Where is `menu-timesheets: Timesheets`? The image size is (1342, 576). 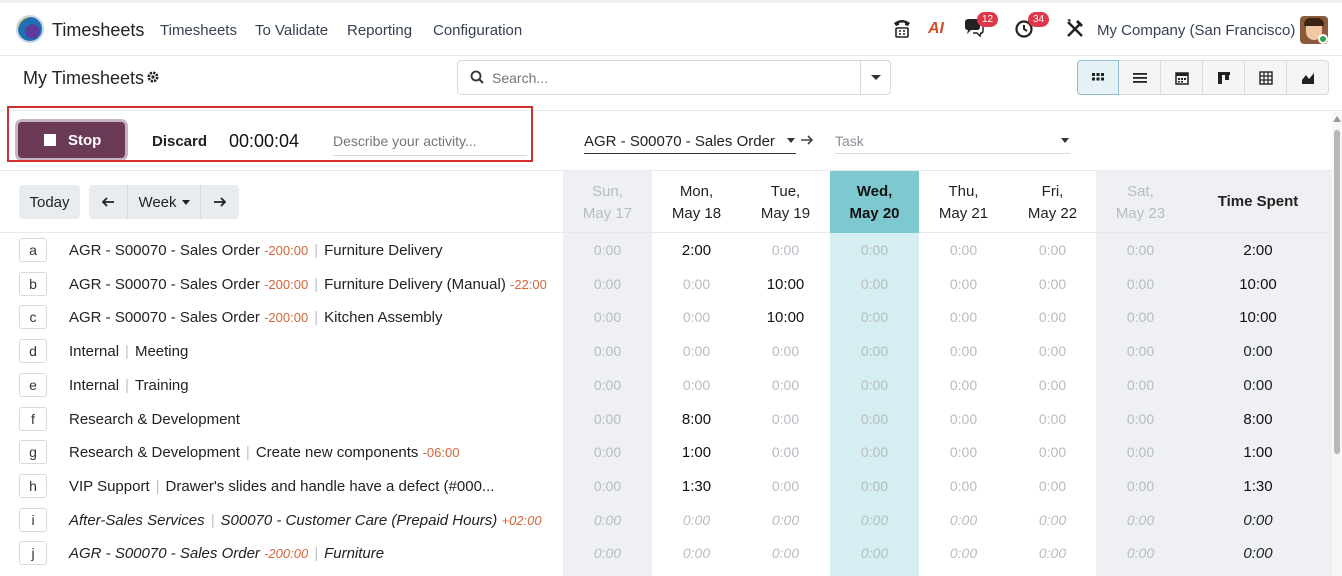
menu-timesheets: Timesheets is located at coordinates (198, 30).